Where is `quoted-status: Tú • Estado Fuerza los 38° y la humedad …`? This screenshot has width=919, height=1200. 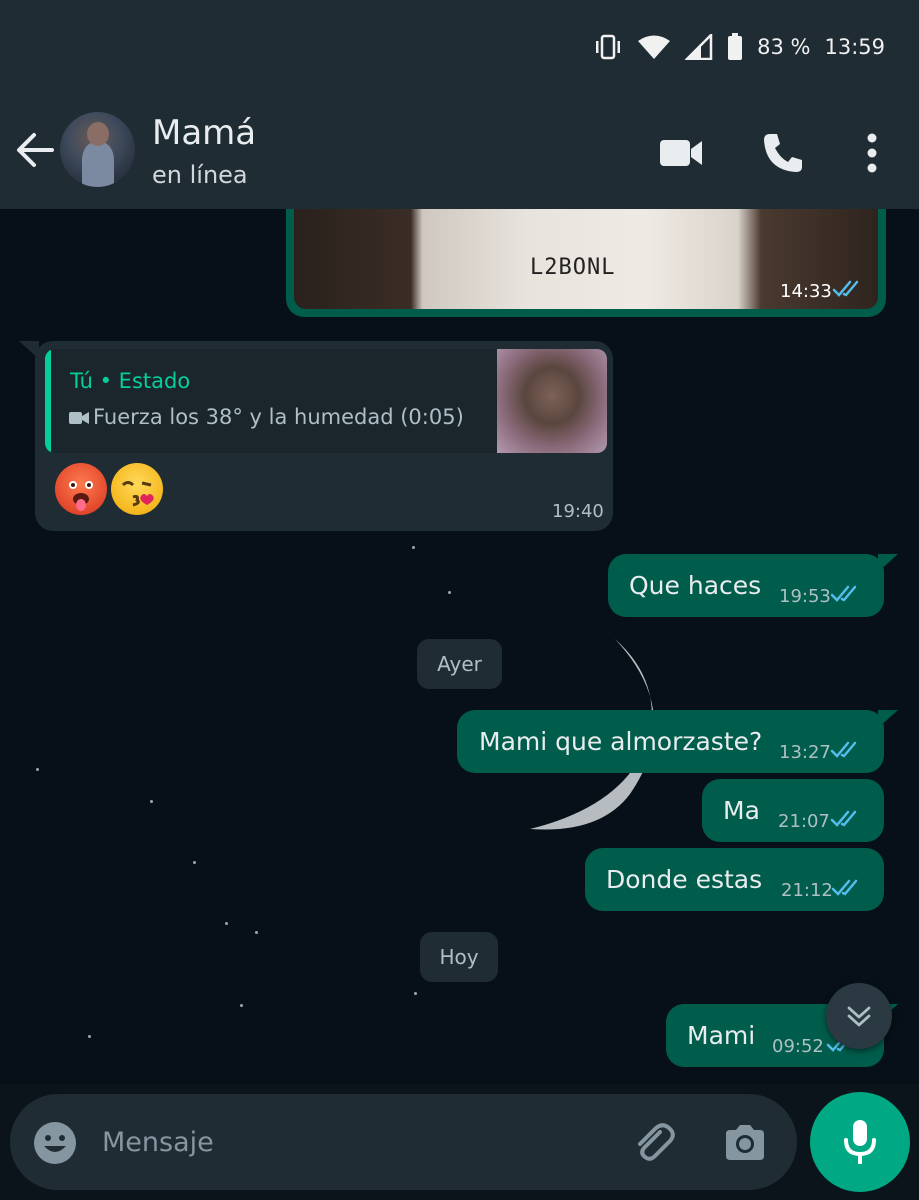 quoted-status: Tú • Estado Fuerza los 38° y la humedad … is located at coordinates (326, 401).